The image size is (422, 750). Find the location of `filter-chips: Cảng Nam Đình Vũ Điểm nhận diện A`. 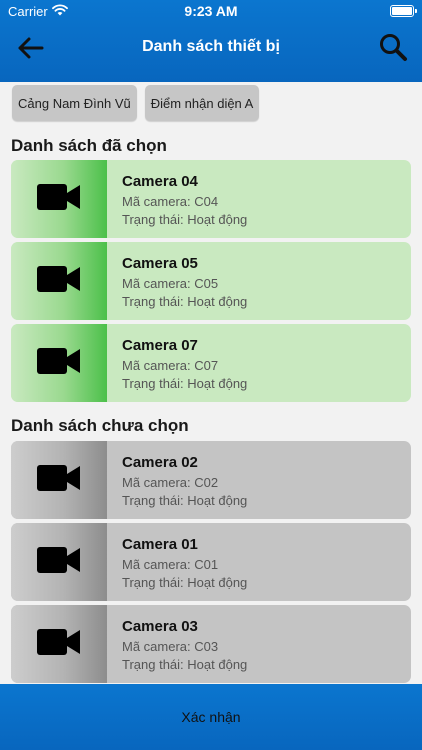

filter-chips: Cảng Nam Đình Vũ Điểm nhận diện A is located at coordinates (136, 103).